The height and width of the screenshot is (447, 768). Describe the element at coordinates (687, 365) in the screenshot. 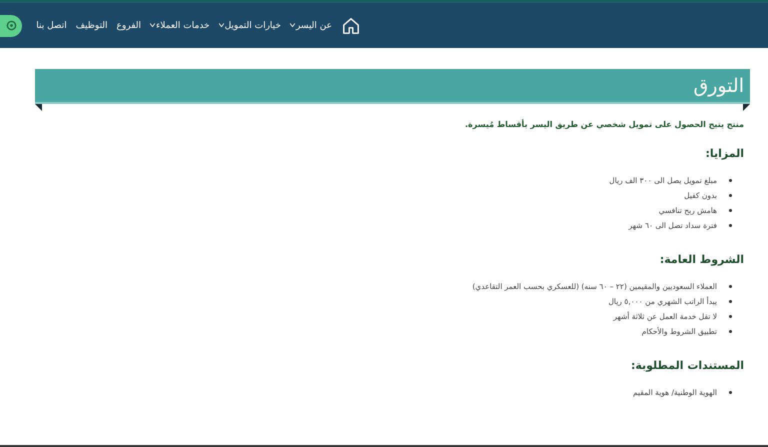

I see `section-heading: المستندات المطلوبة:` at that location.